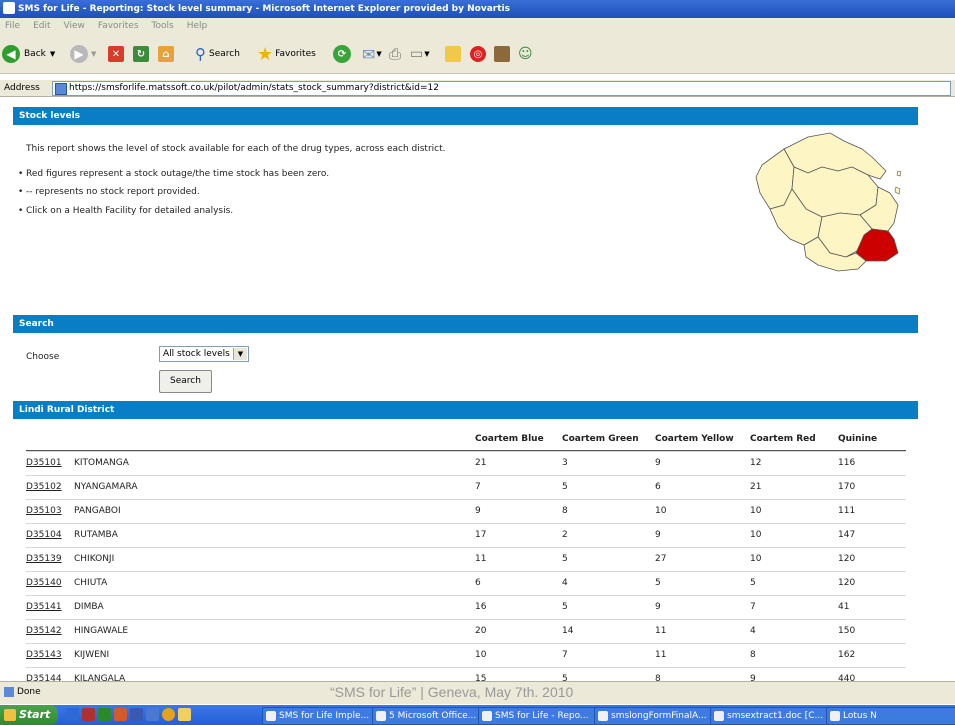 Image resolution: width=955 pixels, height=725 pixels. I want to click on facility-name: CHIUTA, so click(91, 583).